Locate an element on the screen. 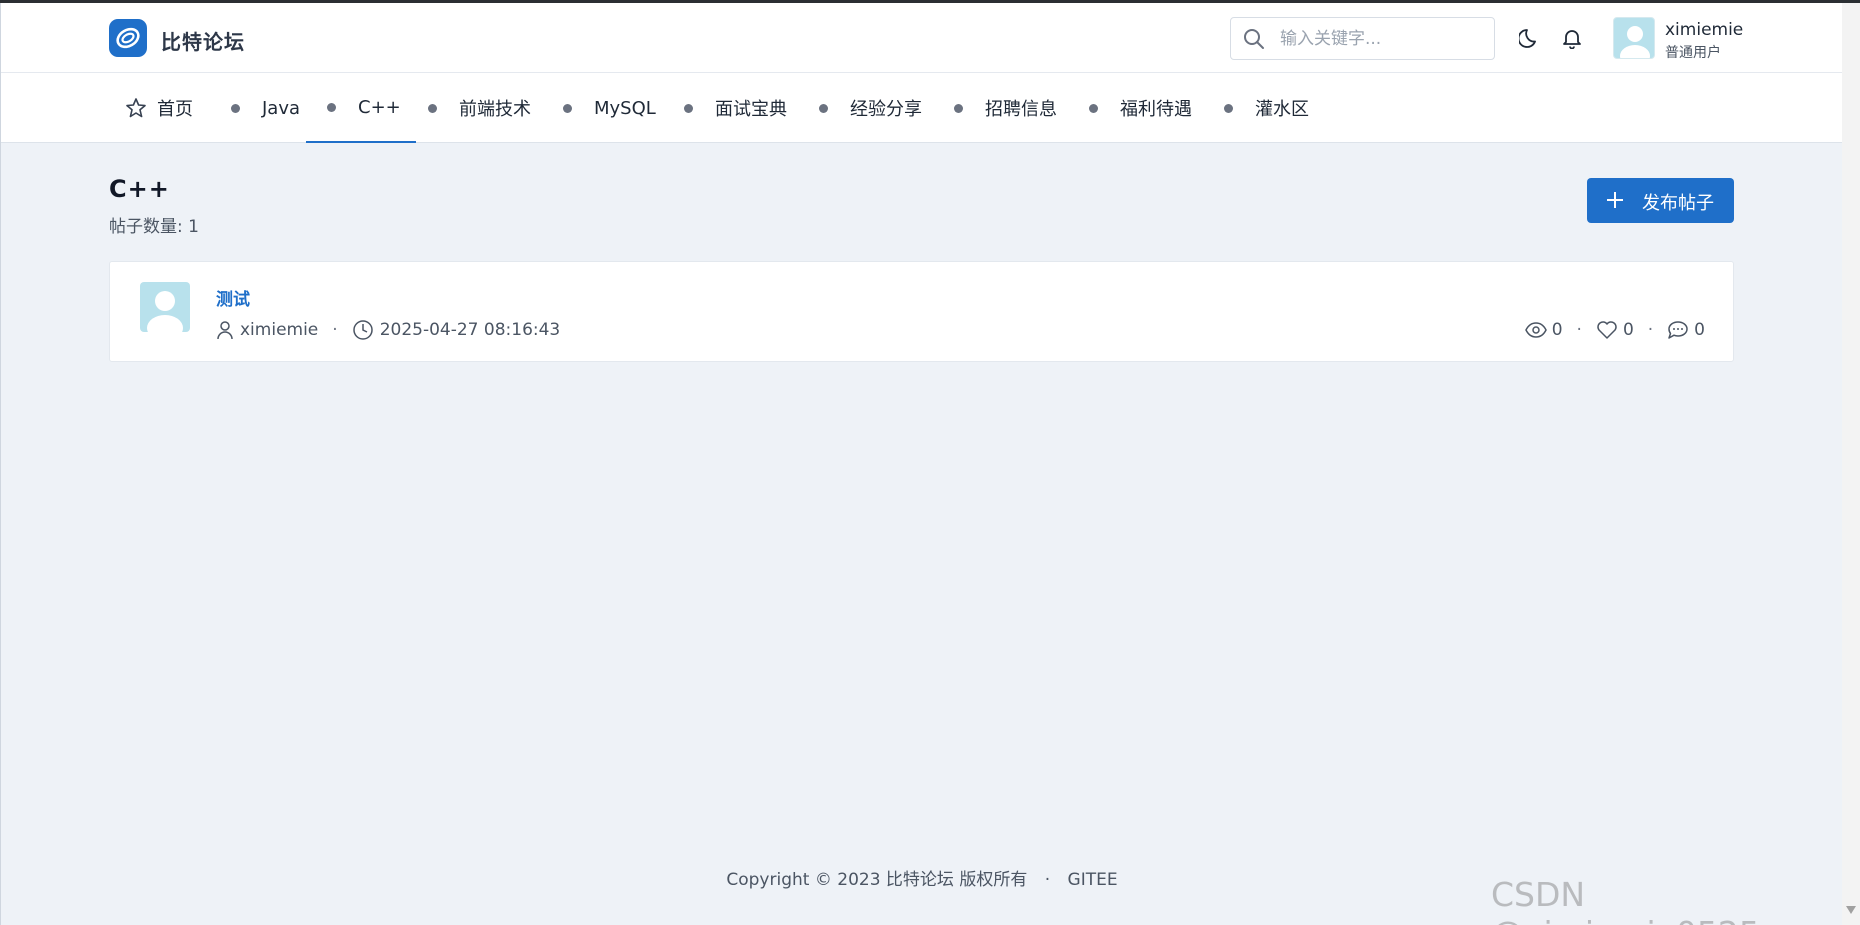 Image resolution: width=1860 pixels, height=925 pixels. nav-item-interview: 面试宝典 is located at coordinates (735, 108).